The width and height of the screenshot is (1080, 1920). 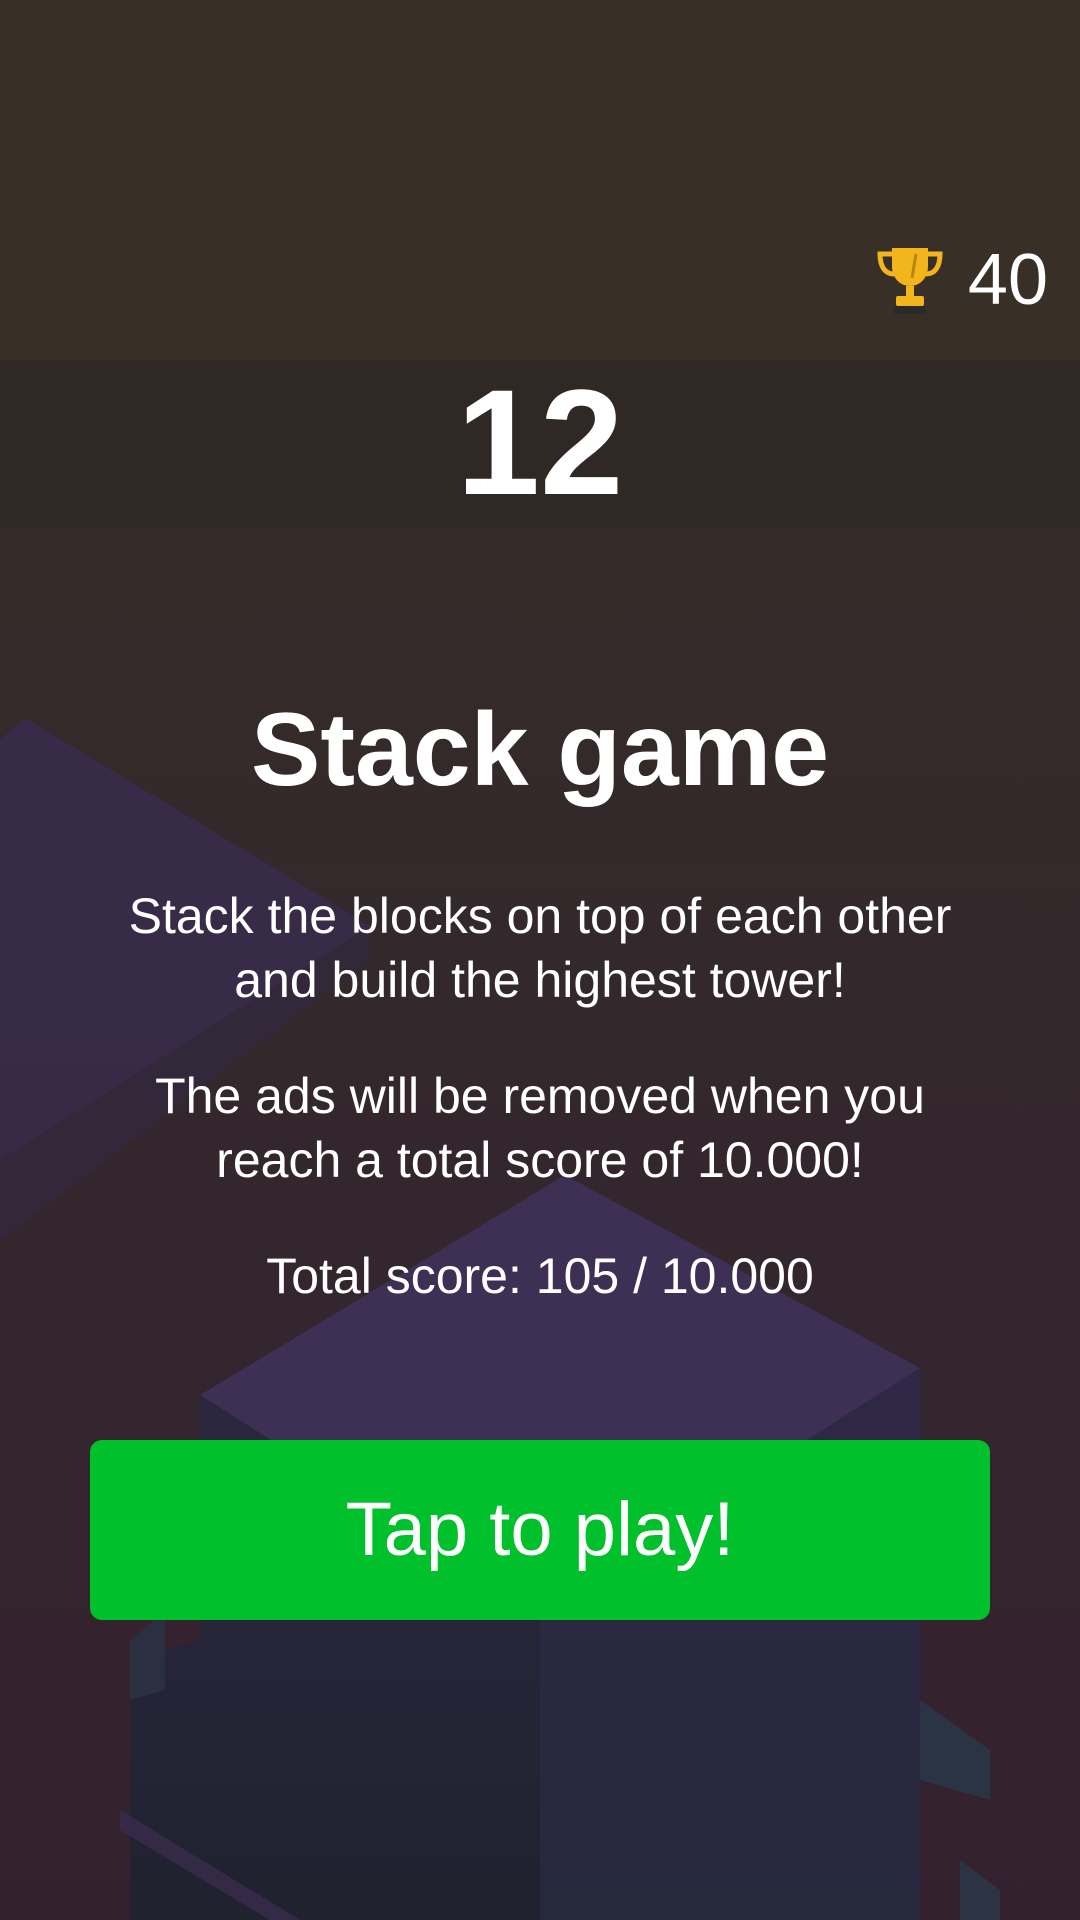 What do you see at coordinates (540, 442) in the screenshot?
I see `current-score: 12` at bounding box center [540, 442].